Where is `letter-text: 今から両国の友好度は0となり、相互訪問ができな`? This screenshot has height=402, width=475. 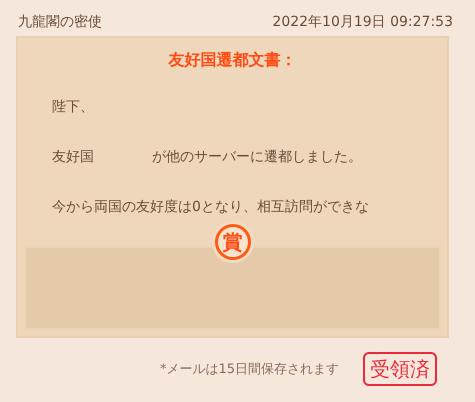 letter-text: 今から両国の友好度は0となり、相互訪問ができな is located at coordinates (210, 207).